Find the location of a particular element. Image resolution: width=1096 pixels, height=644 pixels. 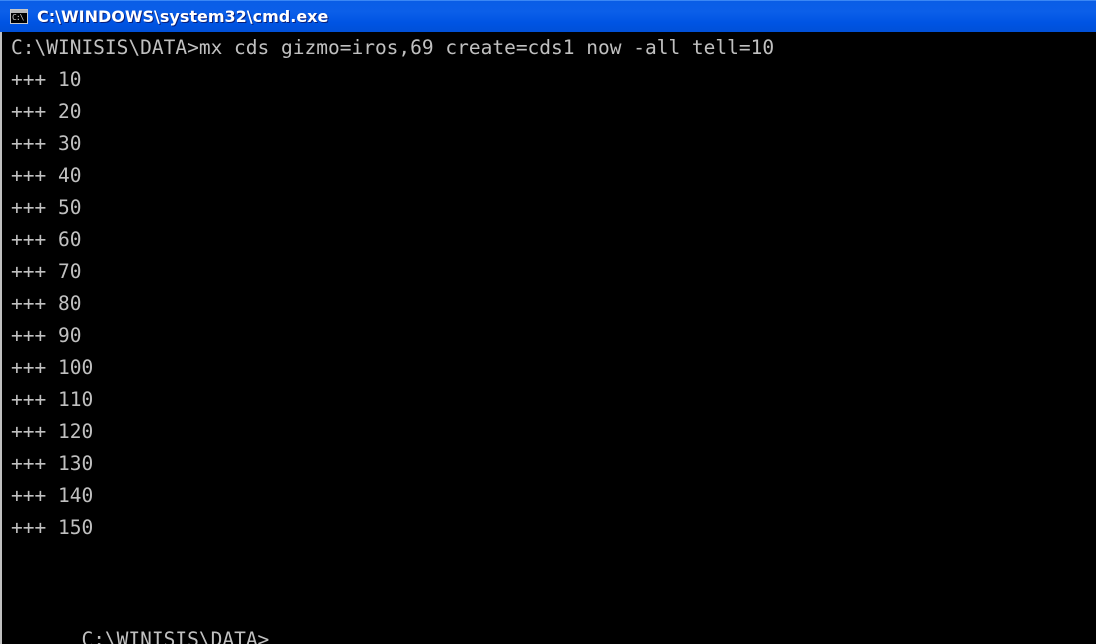

console-icon-glyph: C:\ is located at coordinates (18, 17).